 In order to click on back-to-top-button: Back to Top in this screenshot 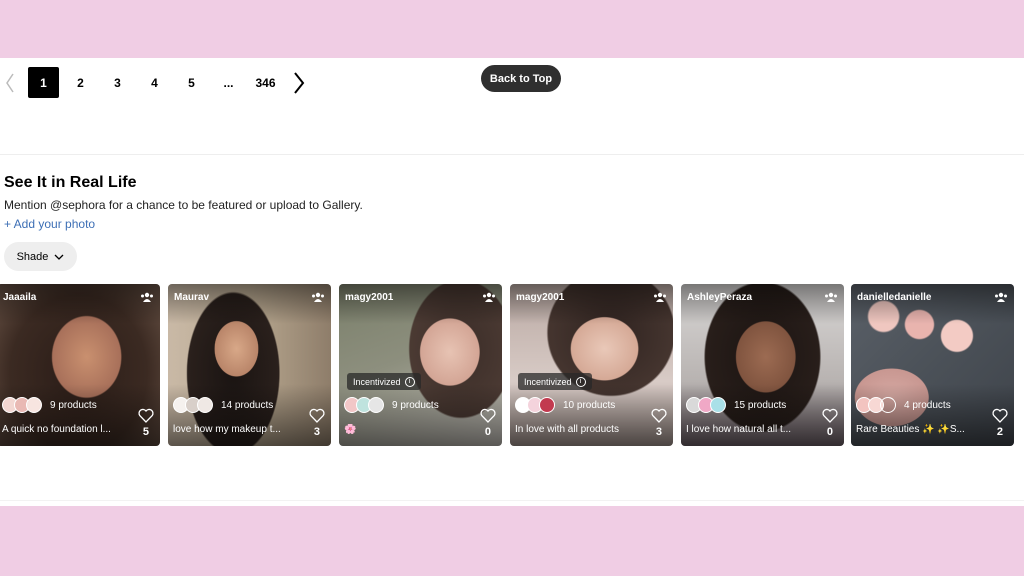, I will do `click(521, 78)`.